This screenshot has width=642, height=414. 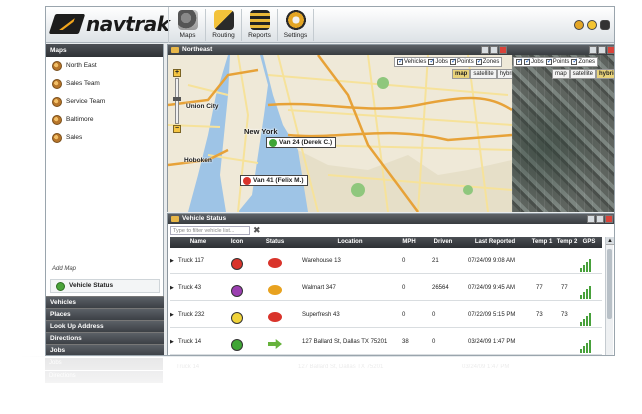 What do you see at coordinates (109, 24) in the screenshot?
I see `navtrak-logo: navtrak` at bounding box center [109, 24].